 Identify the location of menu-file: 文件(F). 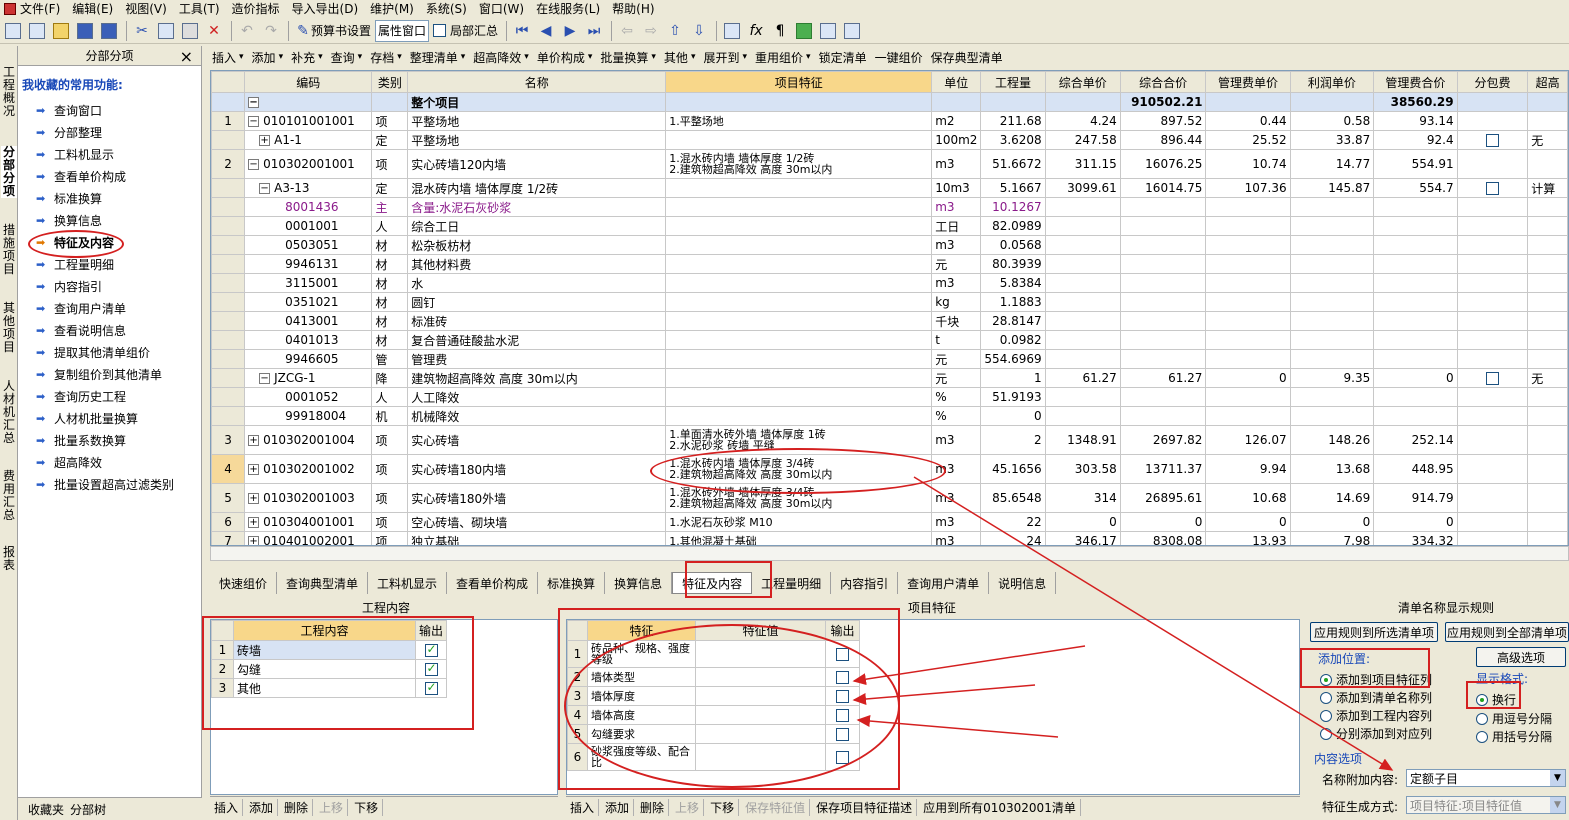
(40, 8).